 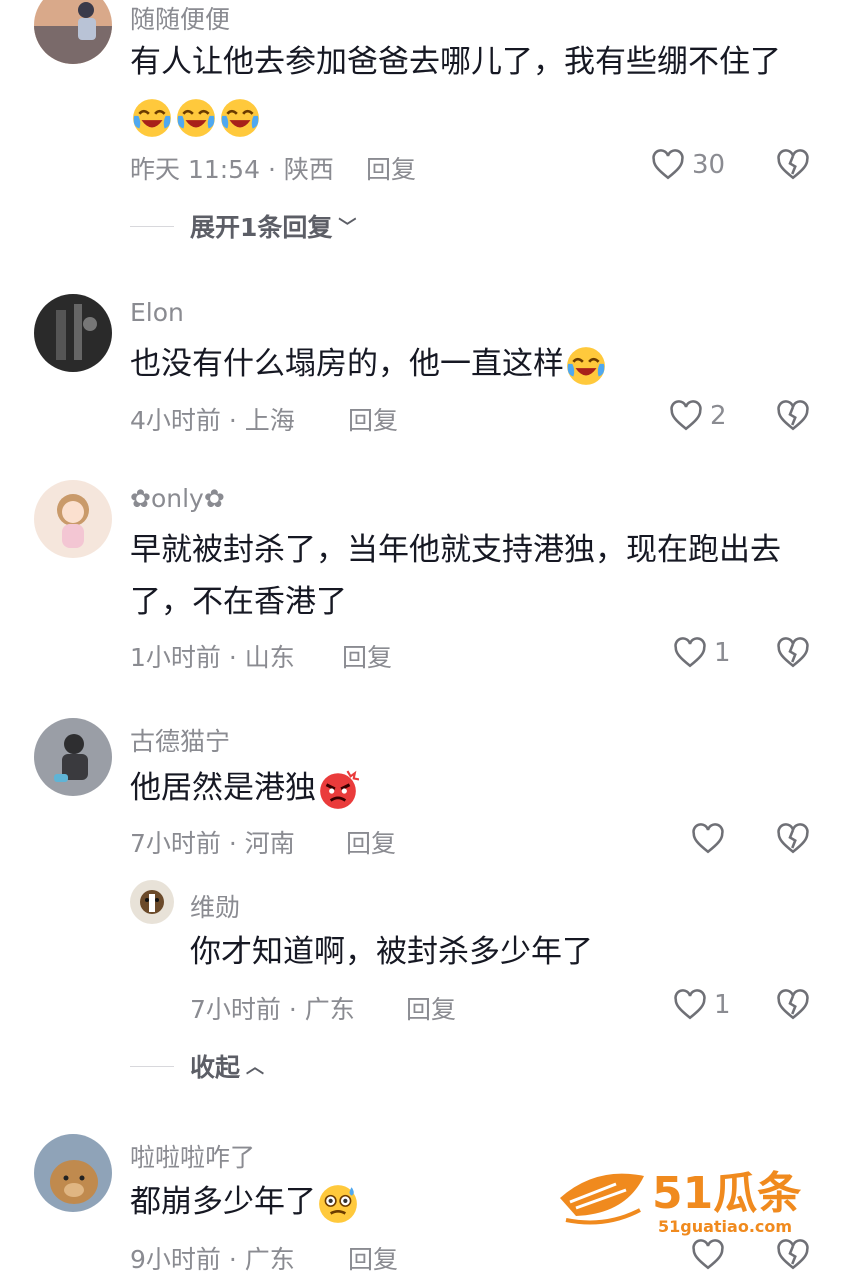 What do you see at coordinates (157, 312) in the screenshot?
I see `comment-username: Elon` at bounding box center [157, 312].